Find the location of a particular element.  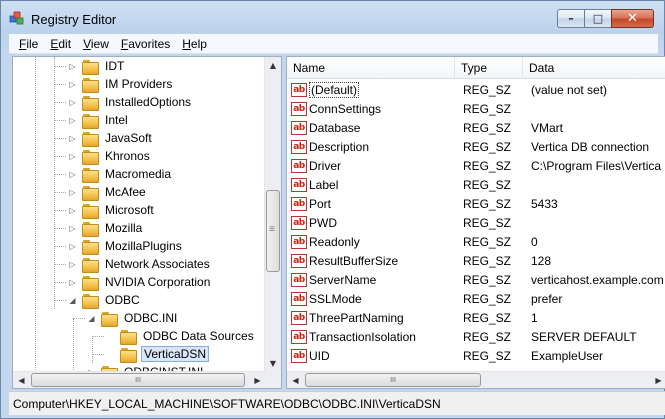

value-row: ab Driver REG_SZ C:\Program Files\Vertica is located at coordinates (476, 166).